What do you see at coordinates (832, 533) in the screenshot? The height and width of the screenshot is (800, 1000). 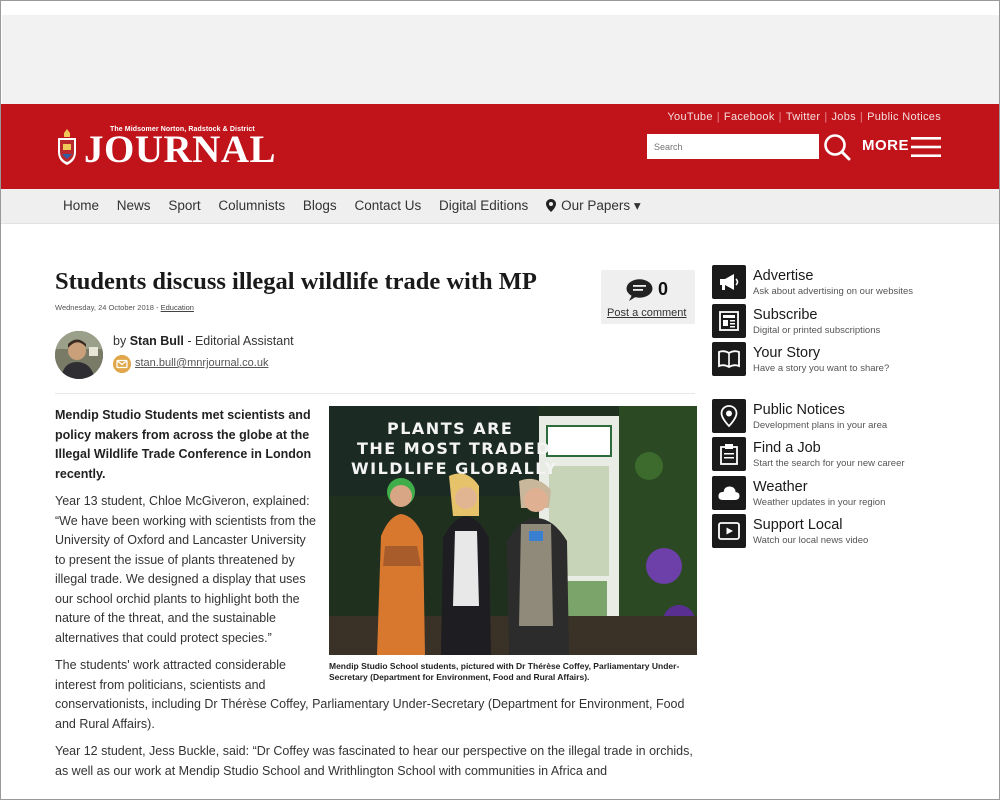 I see `sidebar-item-support-local: Support Local Watch our local news video` at bounding box center [832, 533].